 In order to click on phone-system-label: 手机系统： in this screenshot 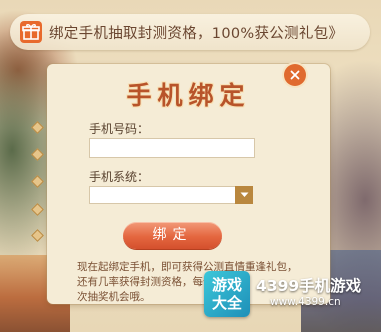, I will do `click(119, 177)`.